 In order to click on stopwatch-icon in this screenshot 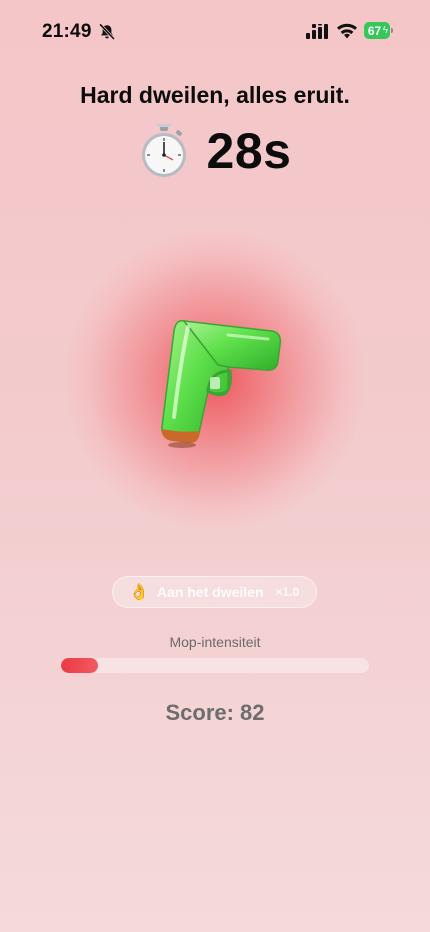, I will do `click(163, 150)`.